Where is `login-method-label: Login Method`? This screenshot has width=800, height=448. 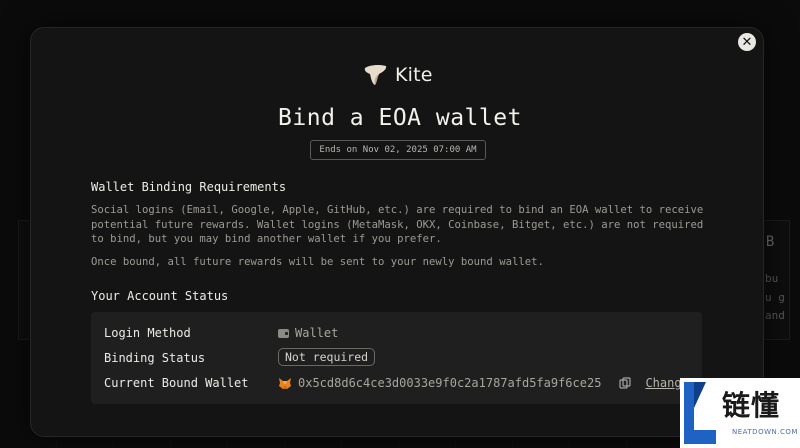
login-method-label: Login Method is located at coordinates (147, 333).